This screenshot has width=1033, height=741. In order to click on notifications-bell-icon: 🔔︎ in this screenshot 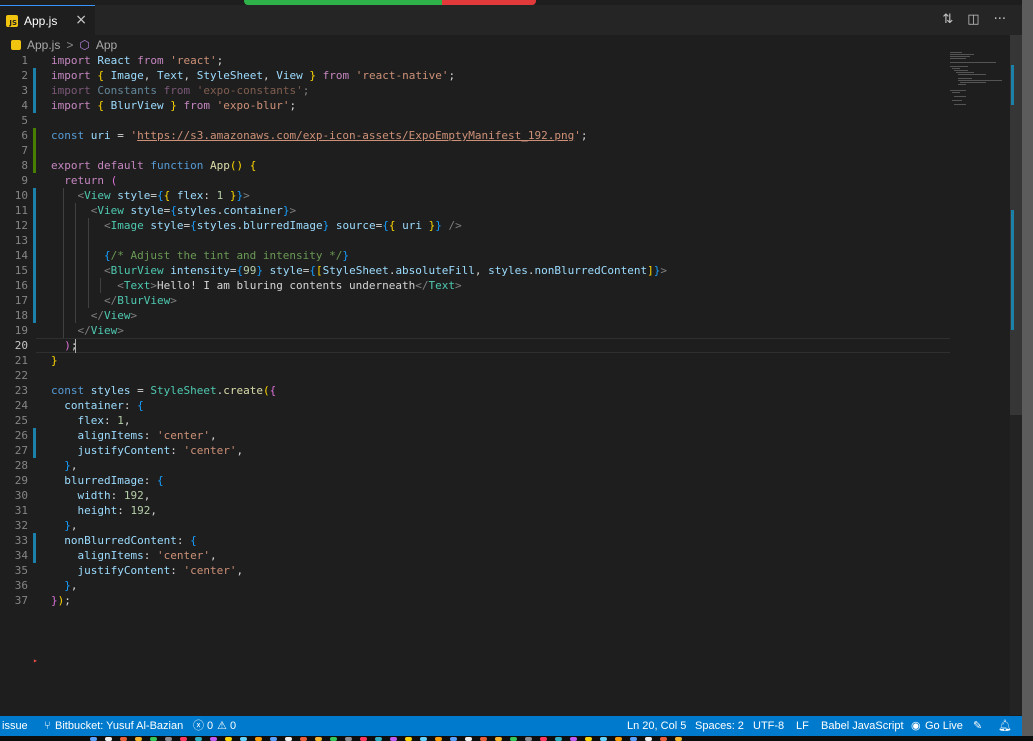, I will do `click(1005, 726)`.